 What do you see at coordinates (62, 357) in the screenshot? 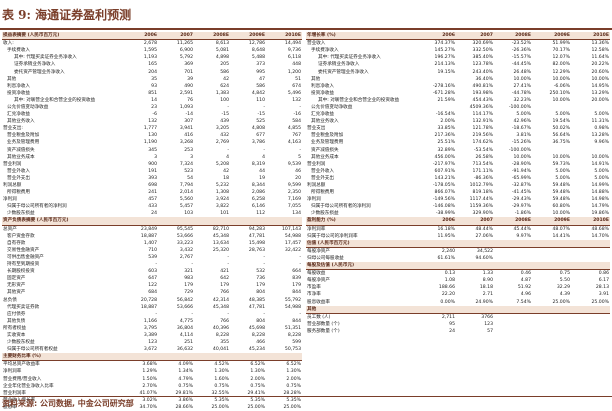
I see `row-label: 主要财务比率 (%)` at bounding box center [62, 357].